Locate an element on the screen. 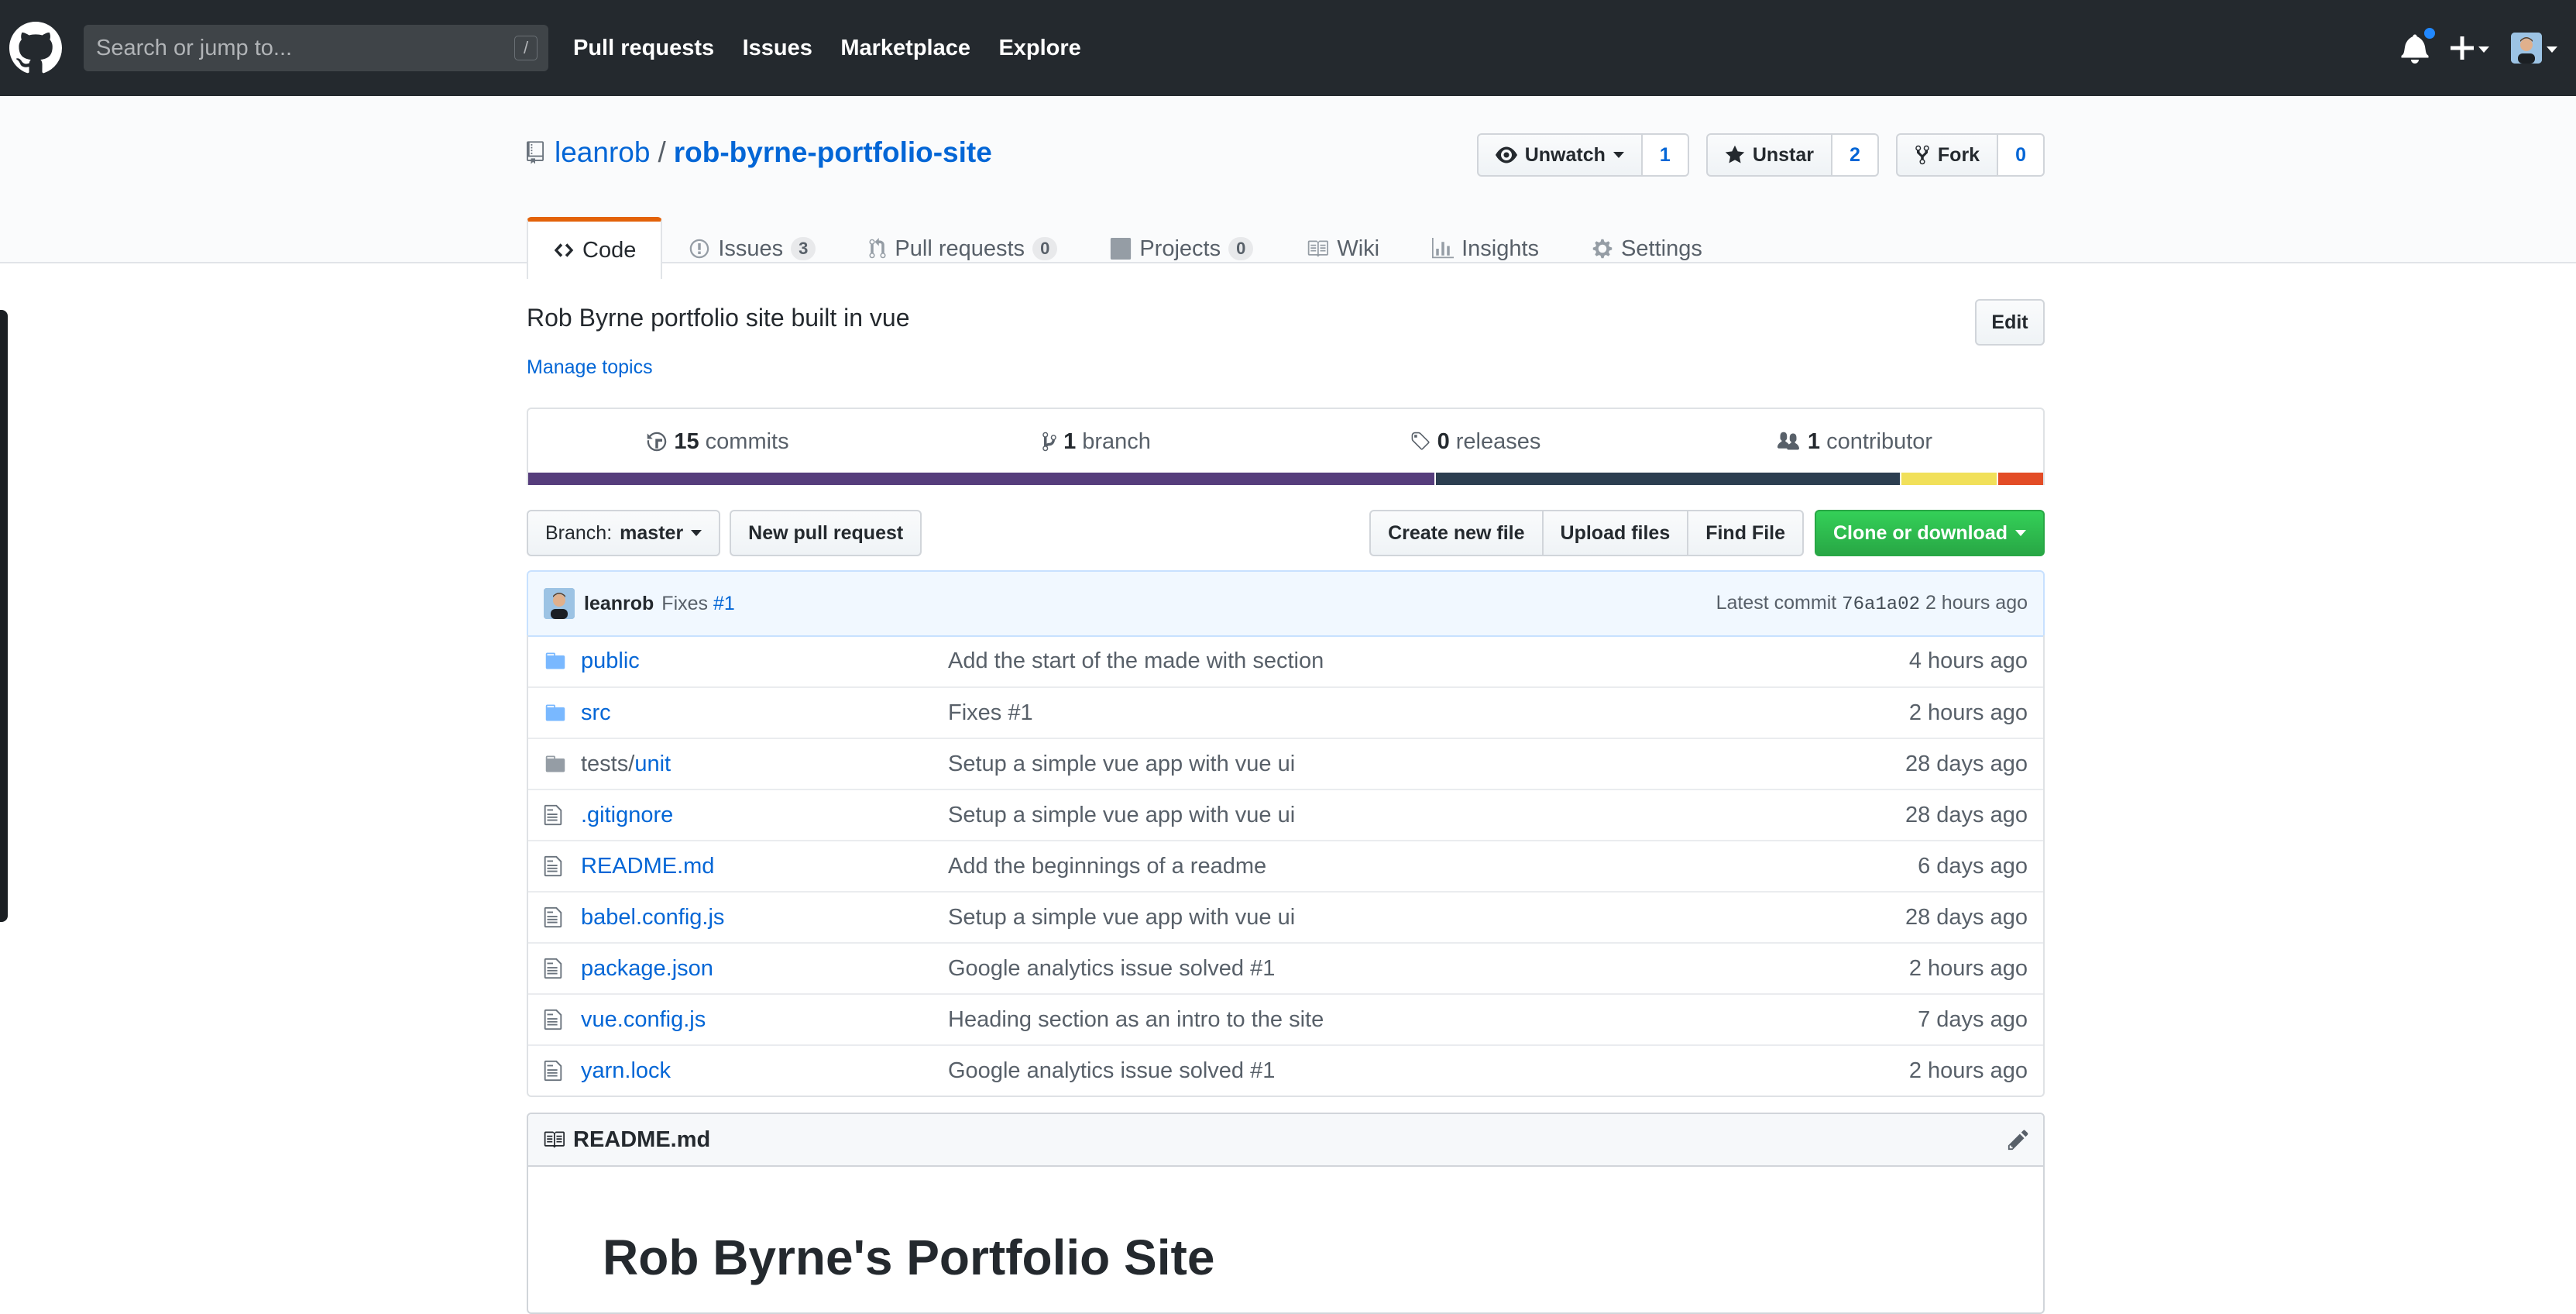 This screenshot has height=1314, width=2576. notifications-bell-icon is located at coordinates (2419, 45).